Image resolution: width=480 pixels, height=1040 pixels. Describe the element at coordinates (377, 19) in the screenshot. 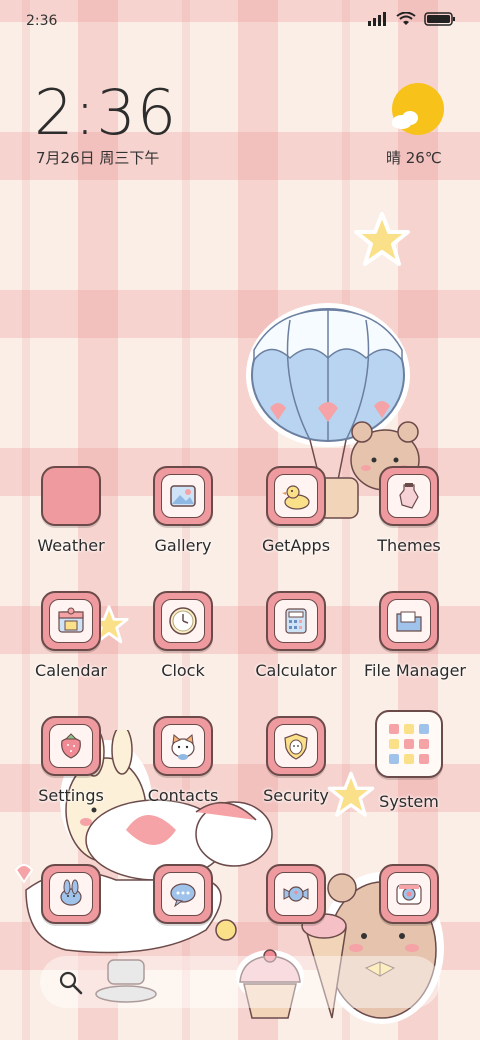

I see `signal-icon` at that location.